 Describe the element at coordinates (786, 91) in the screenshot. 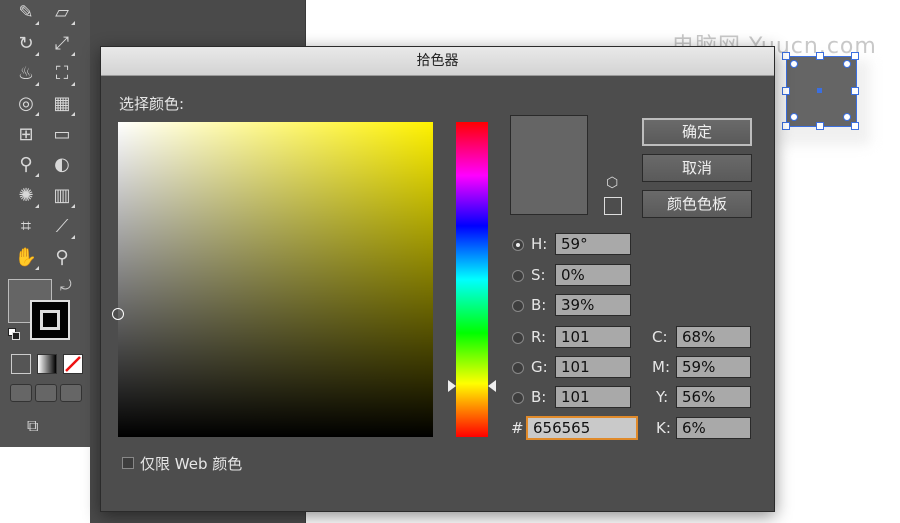

I see `handle-middle-left` at that location.